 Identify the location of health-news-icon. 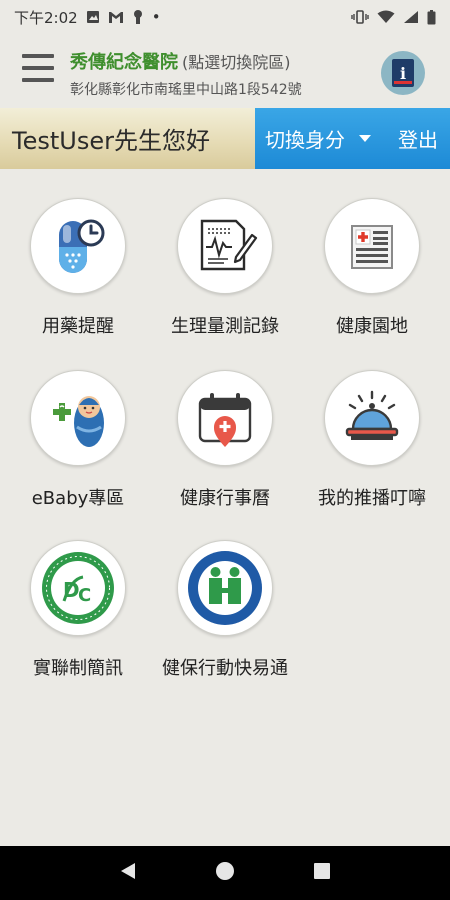
(372, 246).